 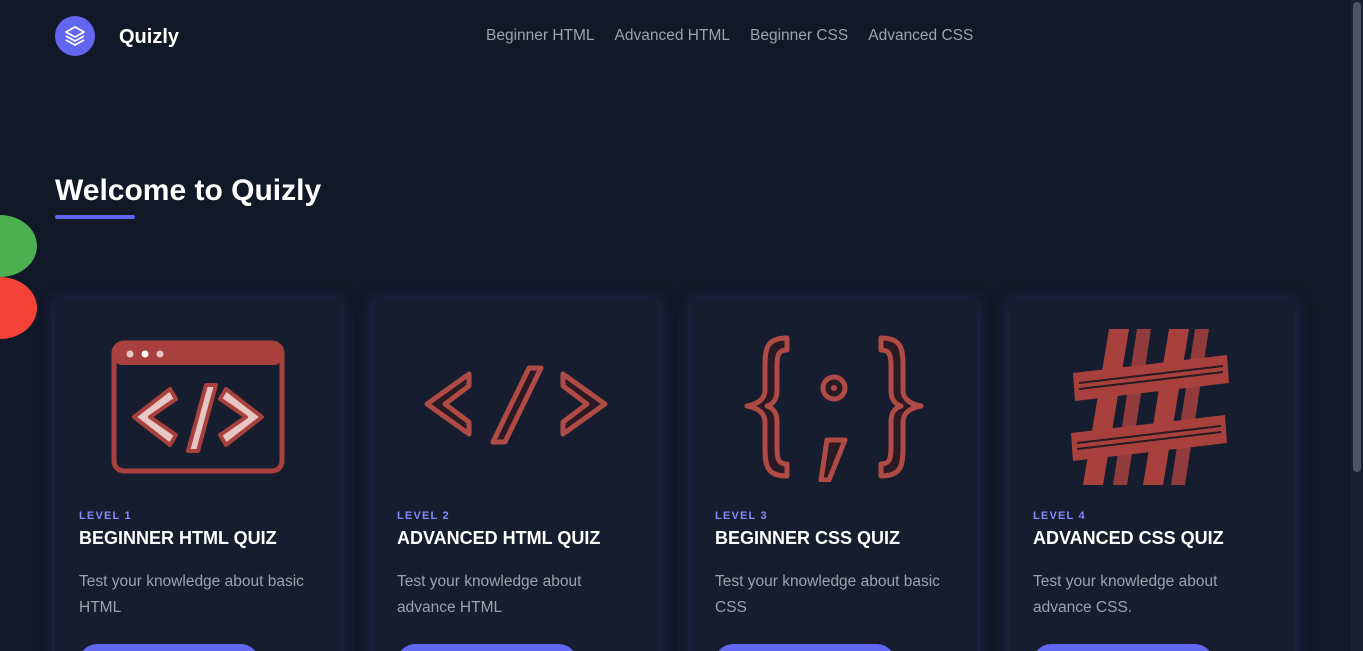 I want to click on card-description: Test your knowledge about basic HTML, so click(x=191, y=594).